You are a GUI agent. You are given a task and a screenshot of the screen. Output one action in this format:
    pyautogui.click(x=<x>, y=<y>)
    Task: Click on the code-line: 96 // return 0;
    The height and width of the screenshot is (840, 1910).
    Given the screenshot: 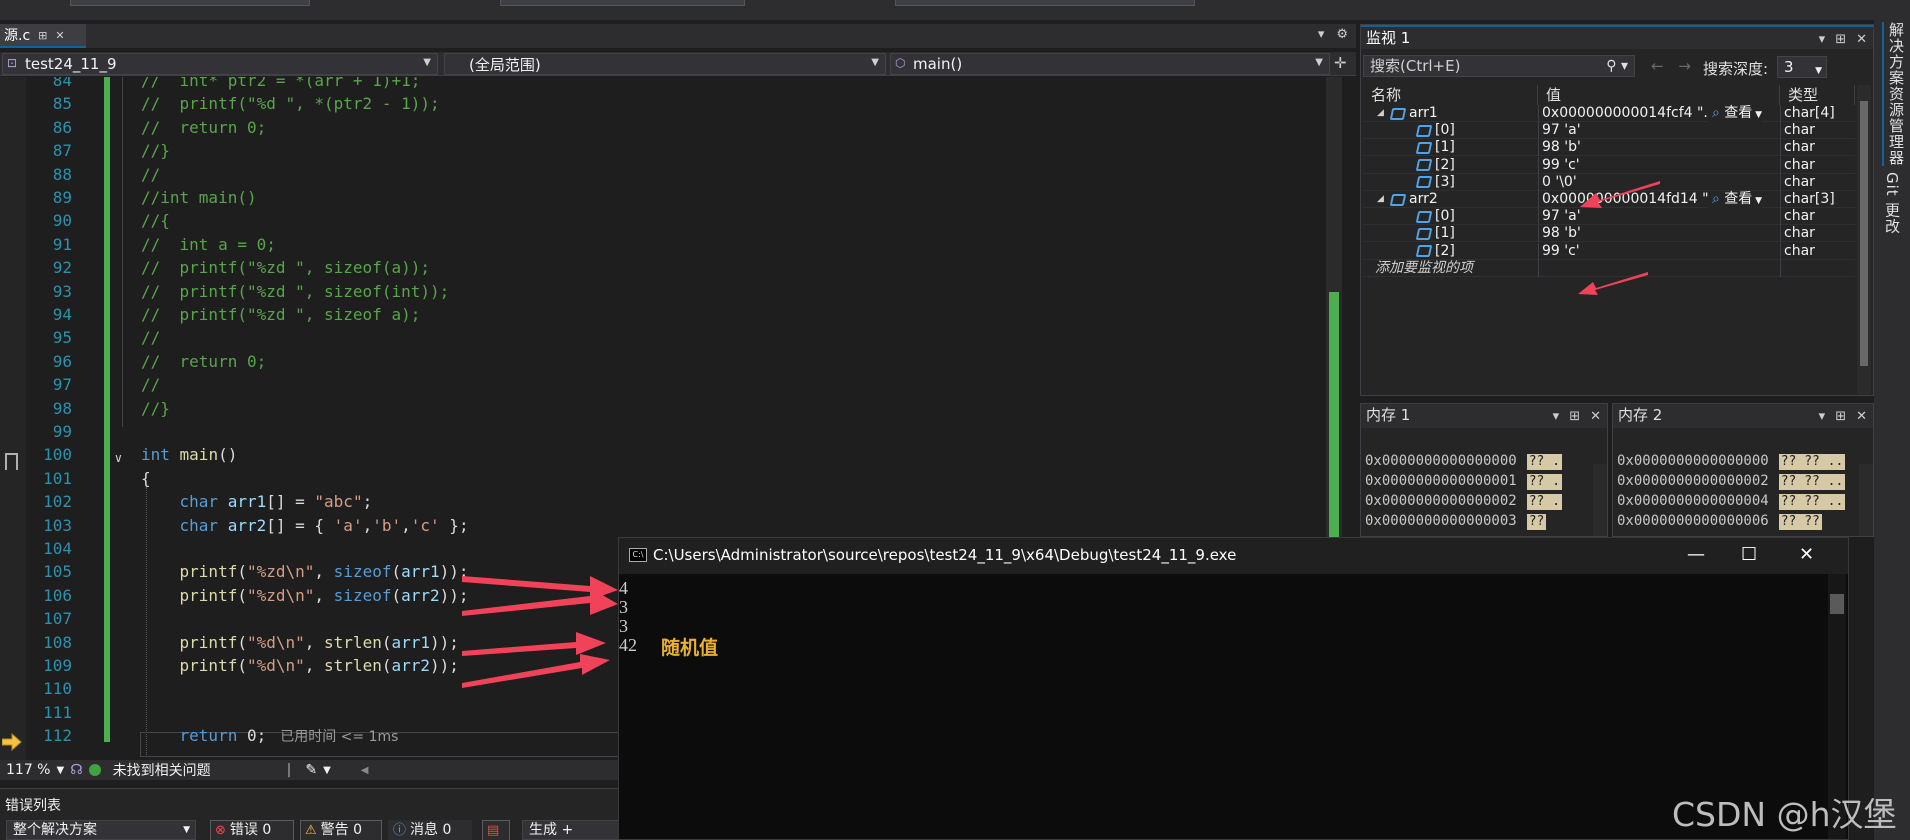 What is the action you would take?
    pyautogui.click(x=676, y=361)
    